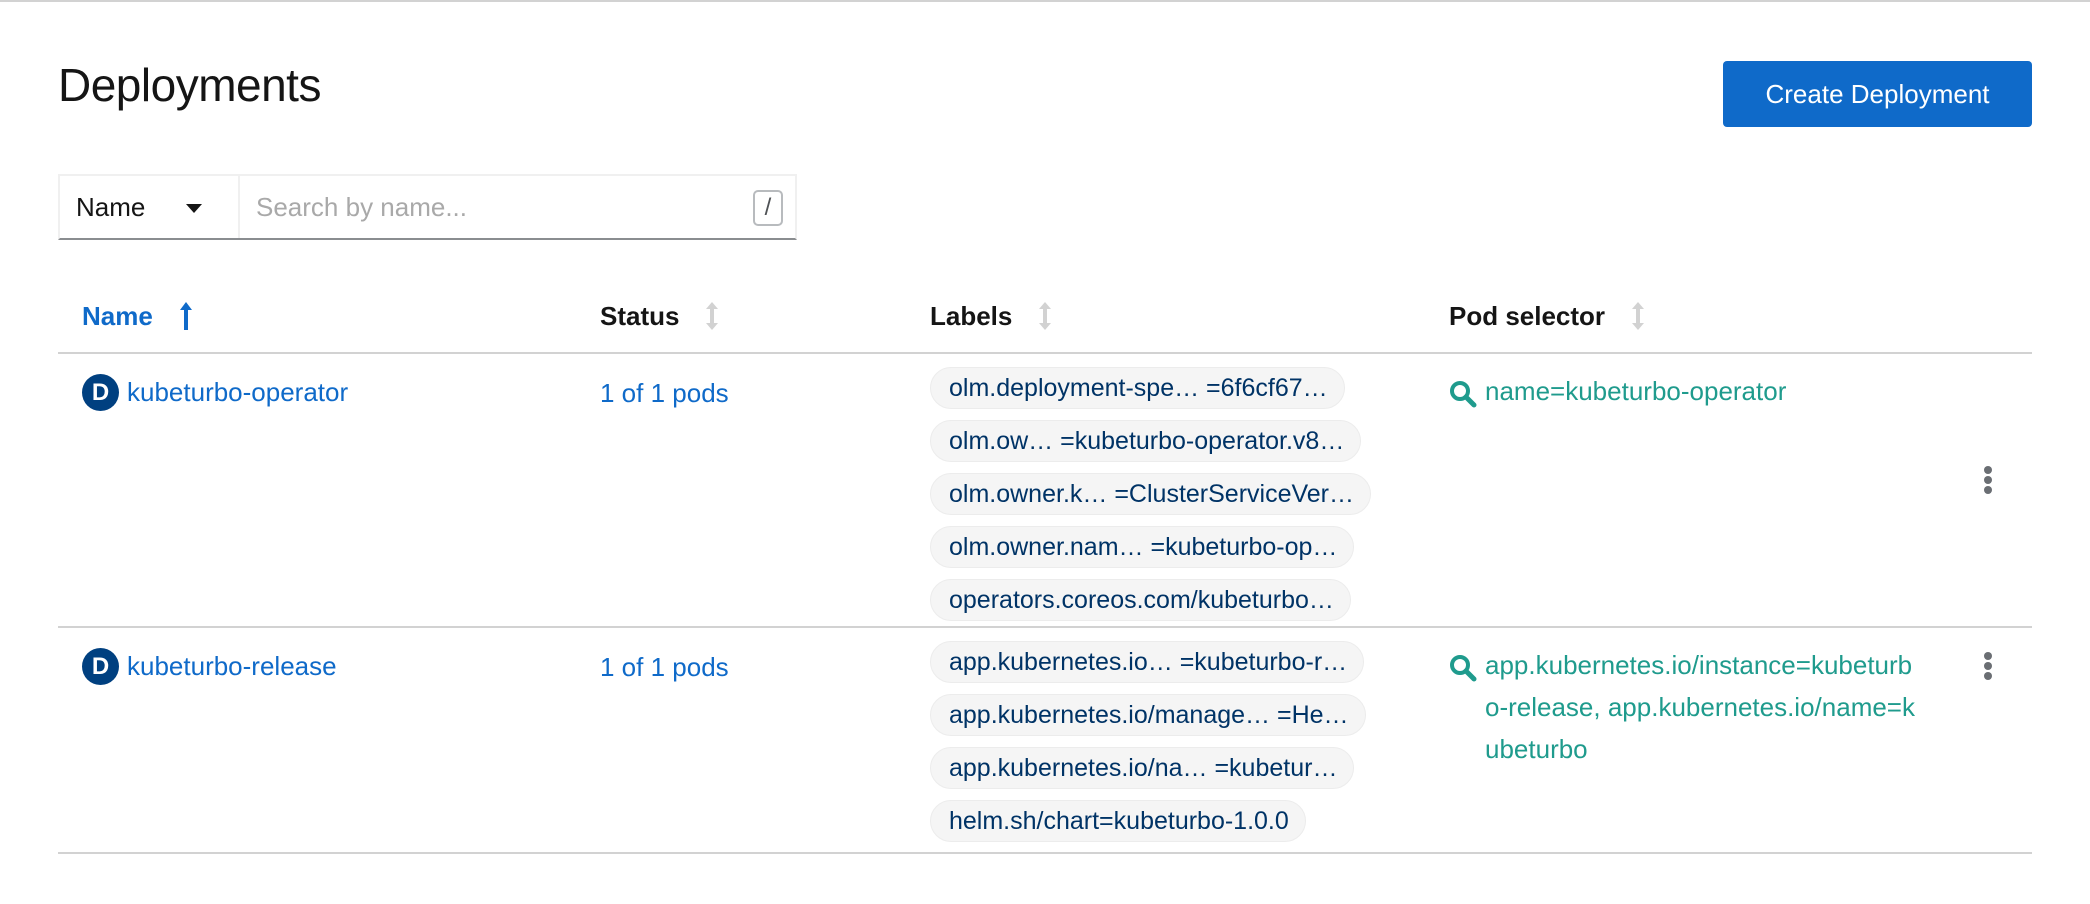  I want to click on column-header-label: Status, so click(640, 315).